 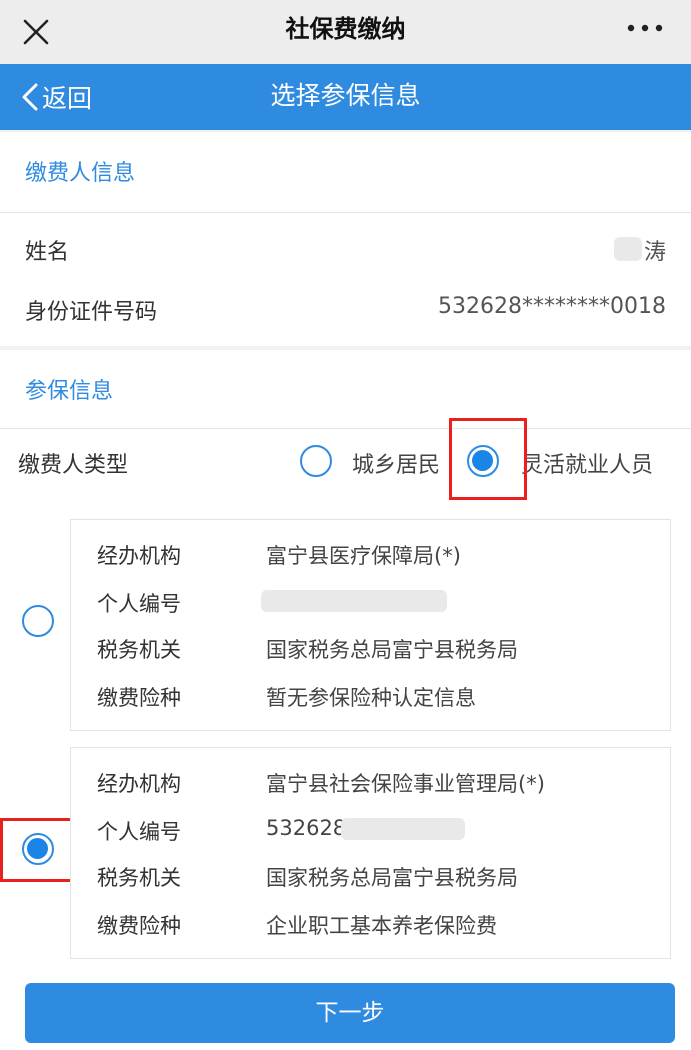 I want to click on redacted-name-mask, so click(x=628, y=249).